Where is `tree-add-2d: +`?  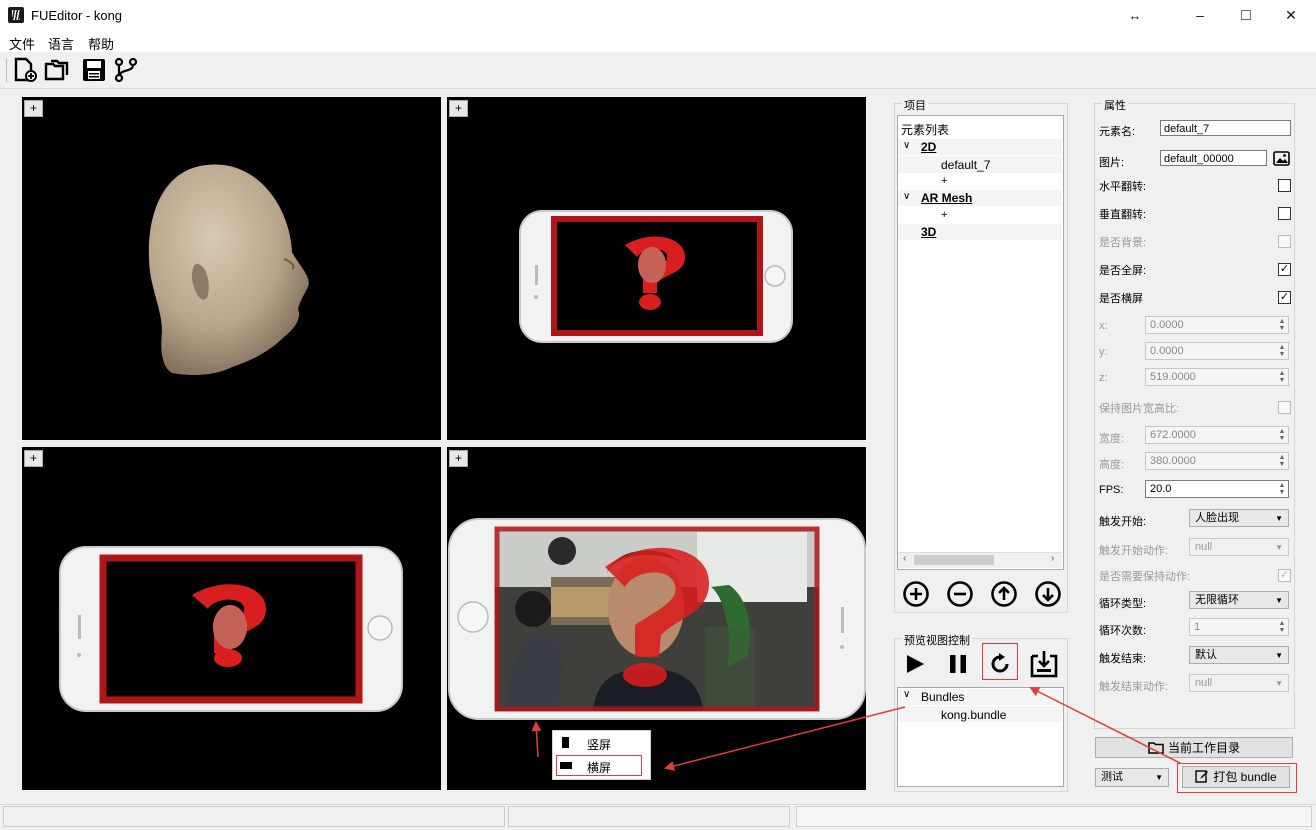
tree-add-2d: + is located at coordinates (944, 181).